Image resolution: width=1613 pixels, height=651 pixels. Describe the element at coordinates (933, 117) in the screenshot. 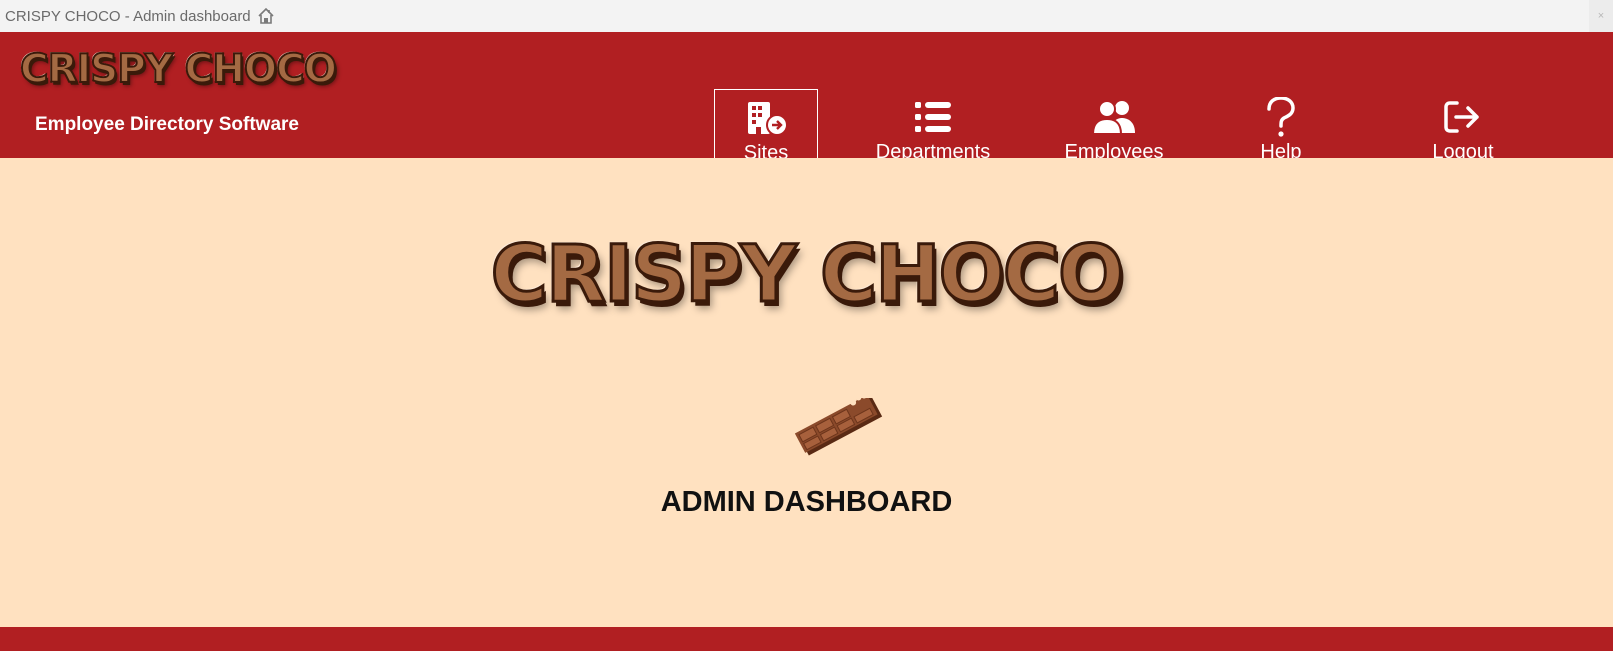

I see `list-icon` at that location.